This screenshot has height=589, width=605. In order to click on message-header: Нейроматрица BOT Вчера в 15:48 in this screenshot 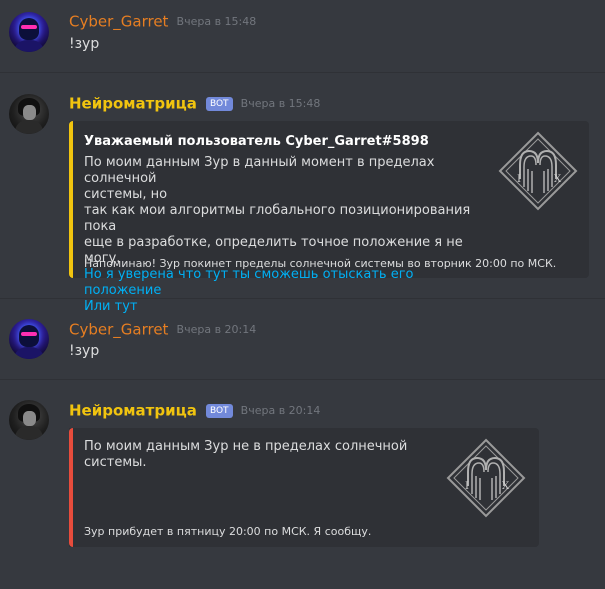, I will do `click(194, 103)`.